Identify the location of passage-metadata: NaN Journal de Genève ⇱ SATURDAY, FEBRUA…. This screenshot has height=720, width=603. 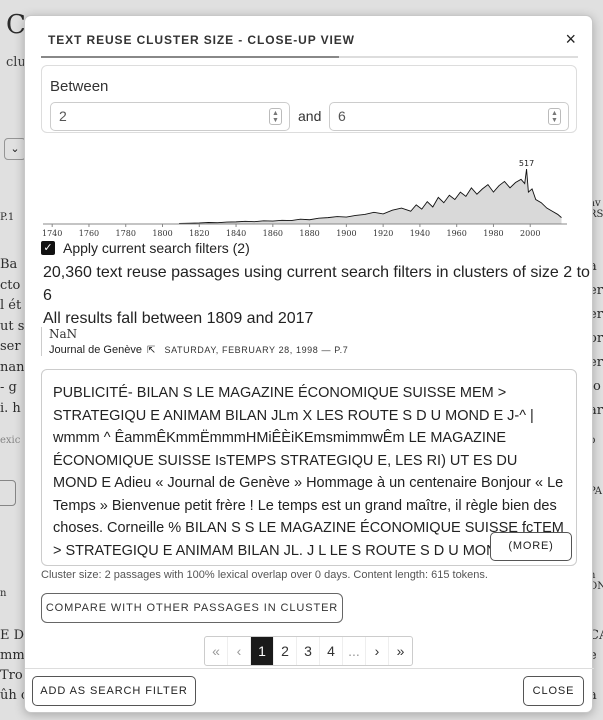
(194, 341).